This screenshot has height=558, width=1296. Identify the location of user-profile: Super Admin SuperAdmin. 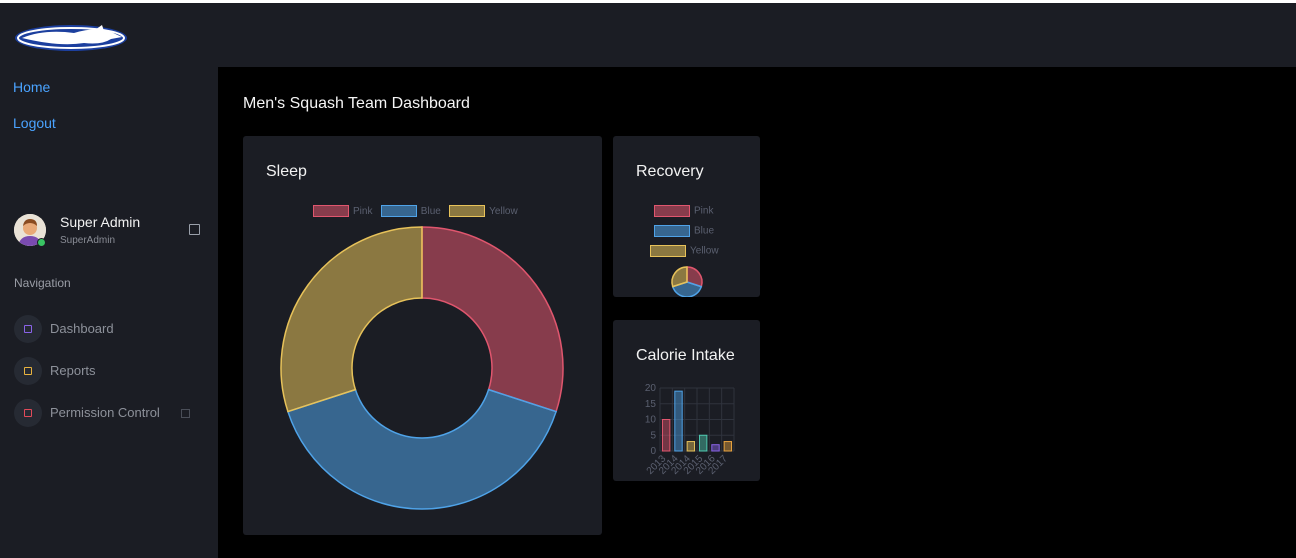
(109, 234).